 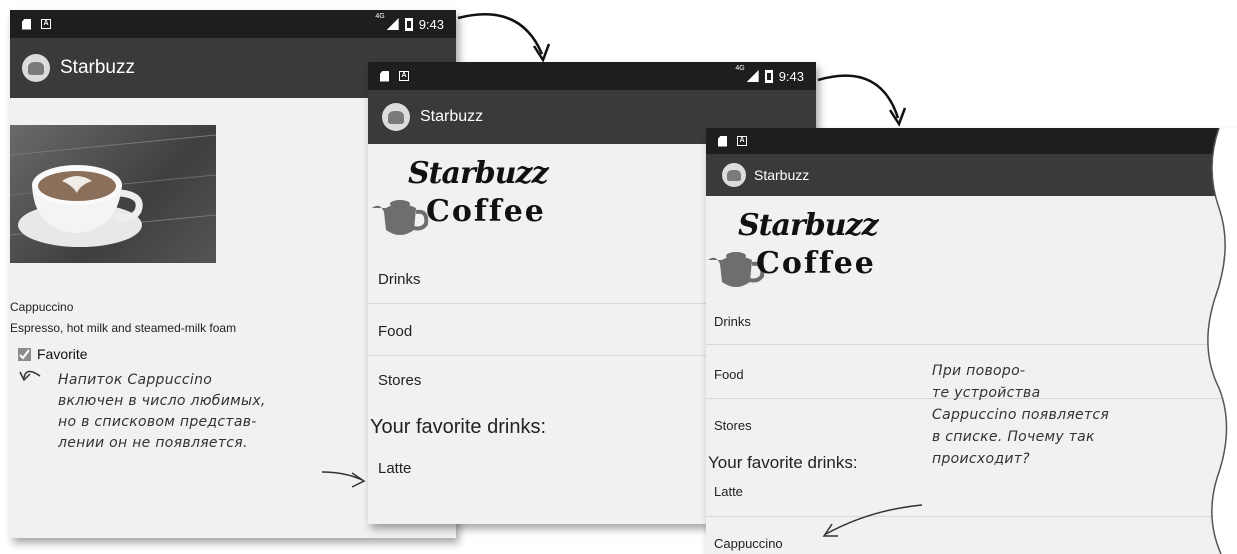 What do you see at coordinates (748, 543) in the screenshot?
I see `favorite-item-cappuccino: Cappuccino` at bounding box center [748, 543].